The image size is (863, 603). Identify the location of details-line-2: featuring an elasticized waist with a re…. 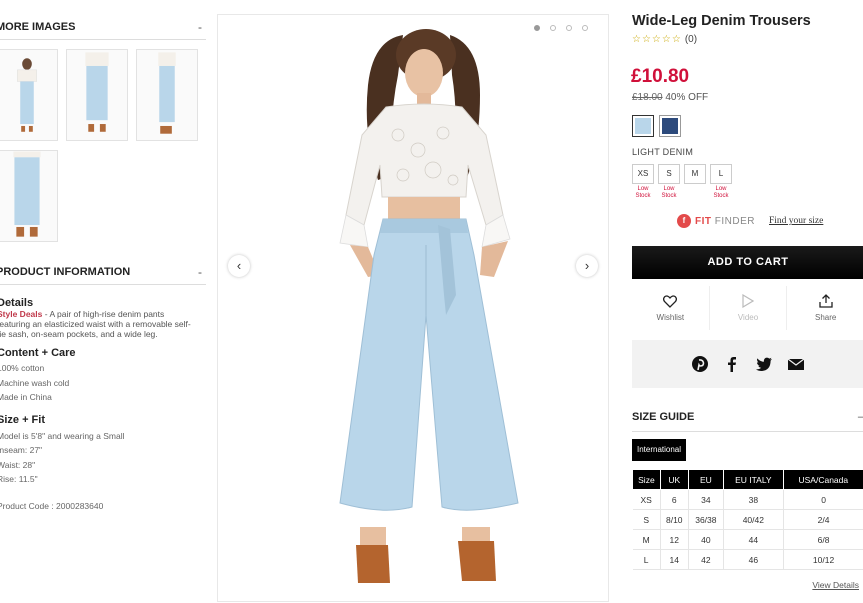
(95, 324).